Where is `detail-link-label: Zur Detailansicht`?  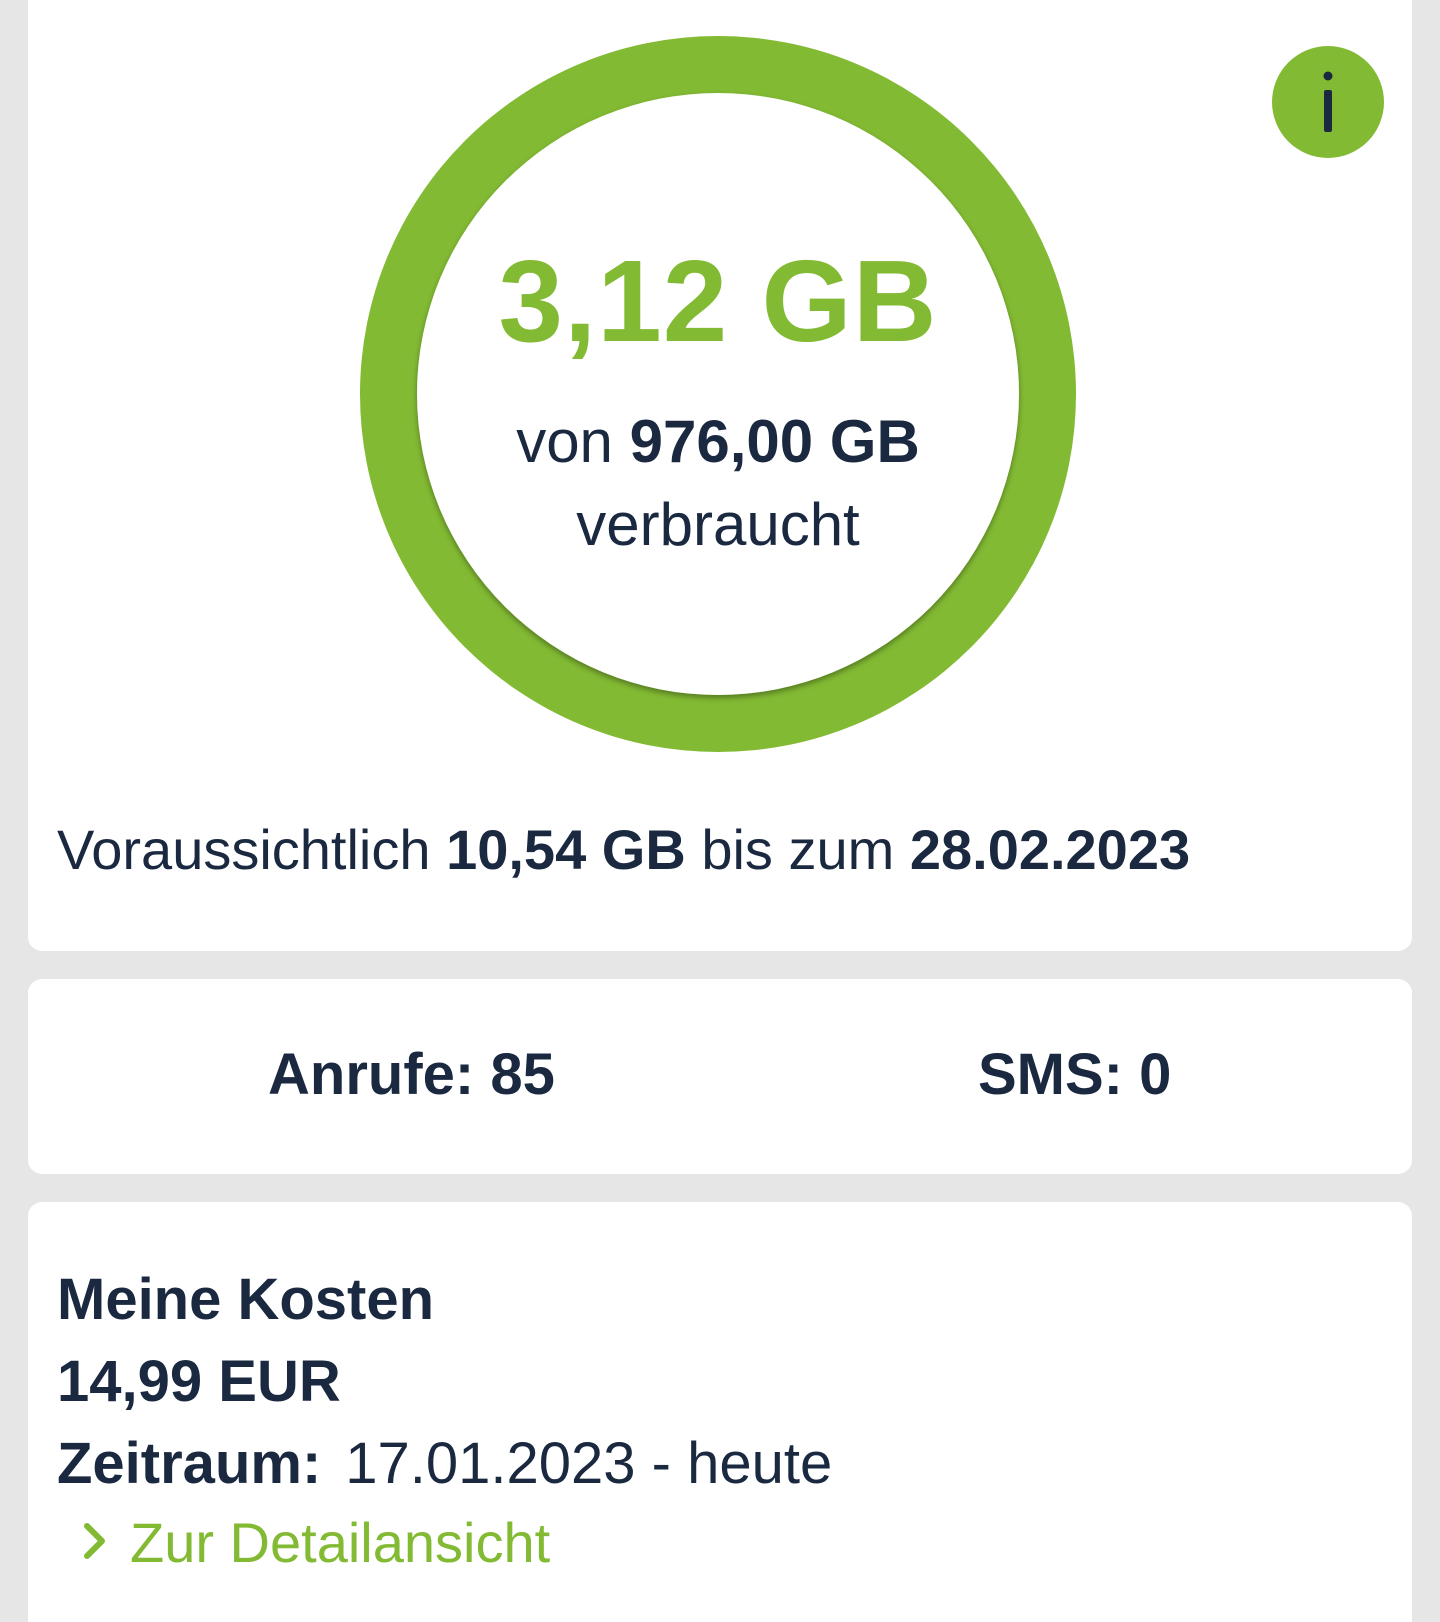 detail-link-label: Zur Detailansicht is located at coordinates (340, 1542).